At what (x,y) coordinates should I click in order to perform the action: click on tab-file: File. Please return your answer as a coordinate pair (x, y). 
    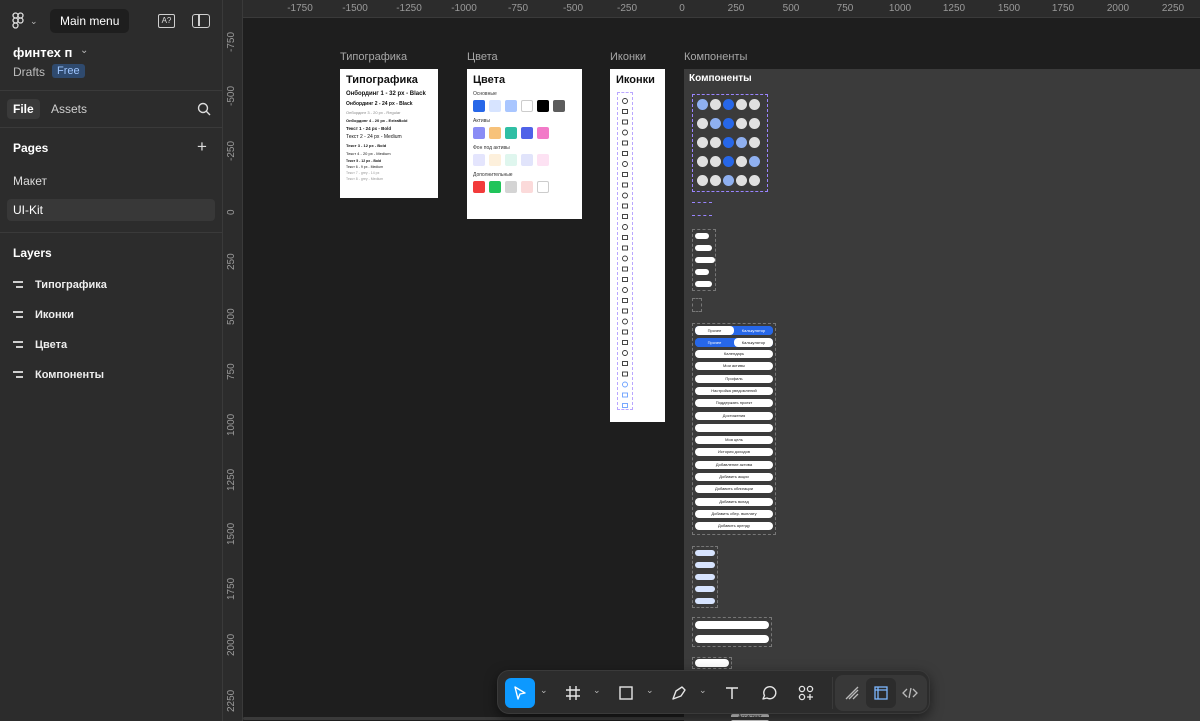
    Looking at the image, I should click on (23, 109).